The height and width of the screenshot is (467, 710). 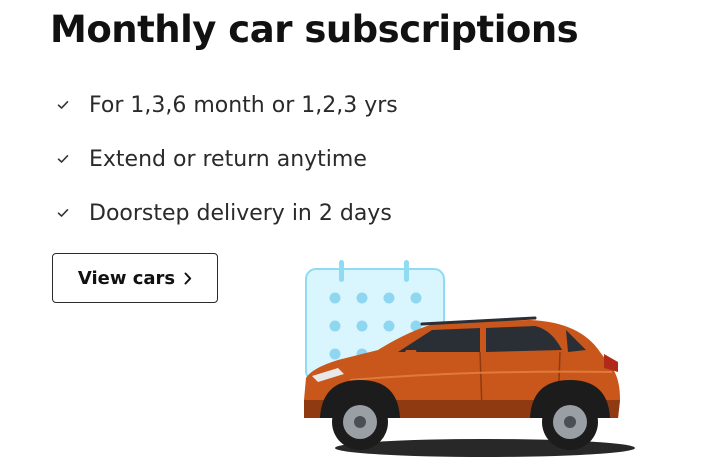 I want to click on list-item: For 1,3,6 month or 1,2,3 yrs, so click(x=227, y=105).